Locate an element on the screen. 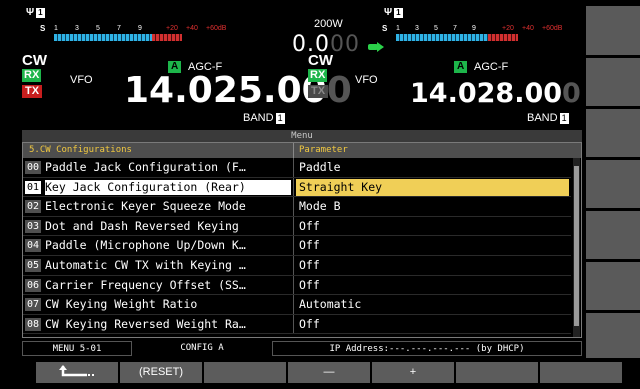 This screenshot has width=640, height=389. main-mode: CW is located at coordinates (34, 60).